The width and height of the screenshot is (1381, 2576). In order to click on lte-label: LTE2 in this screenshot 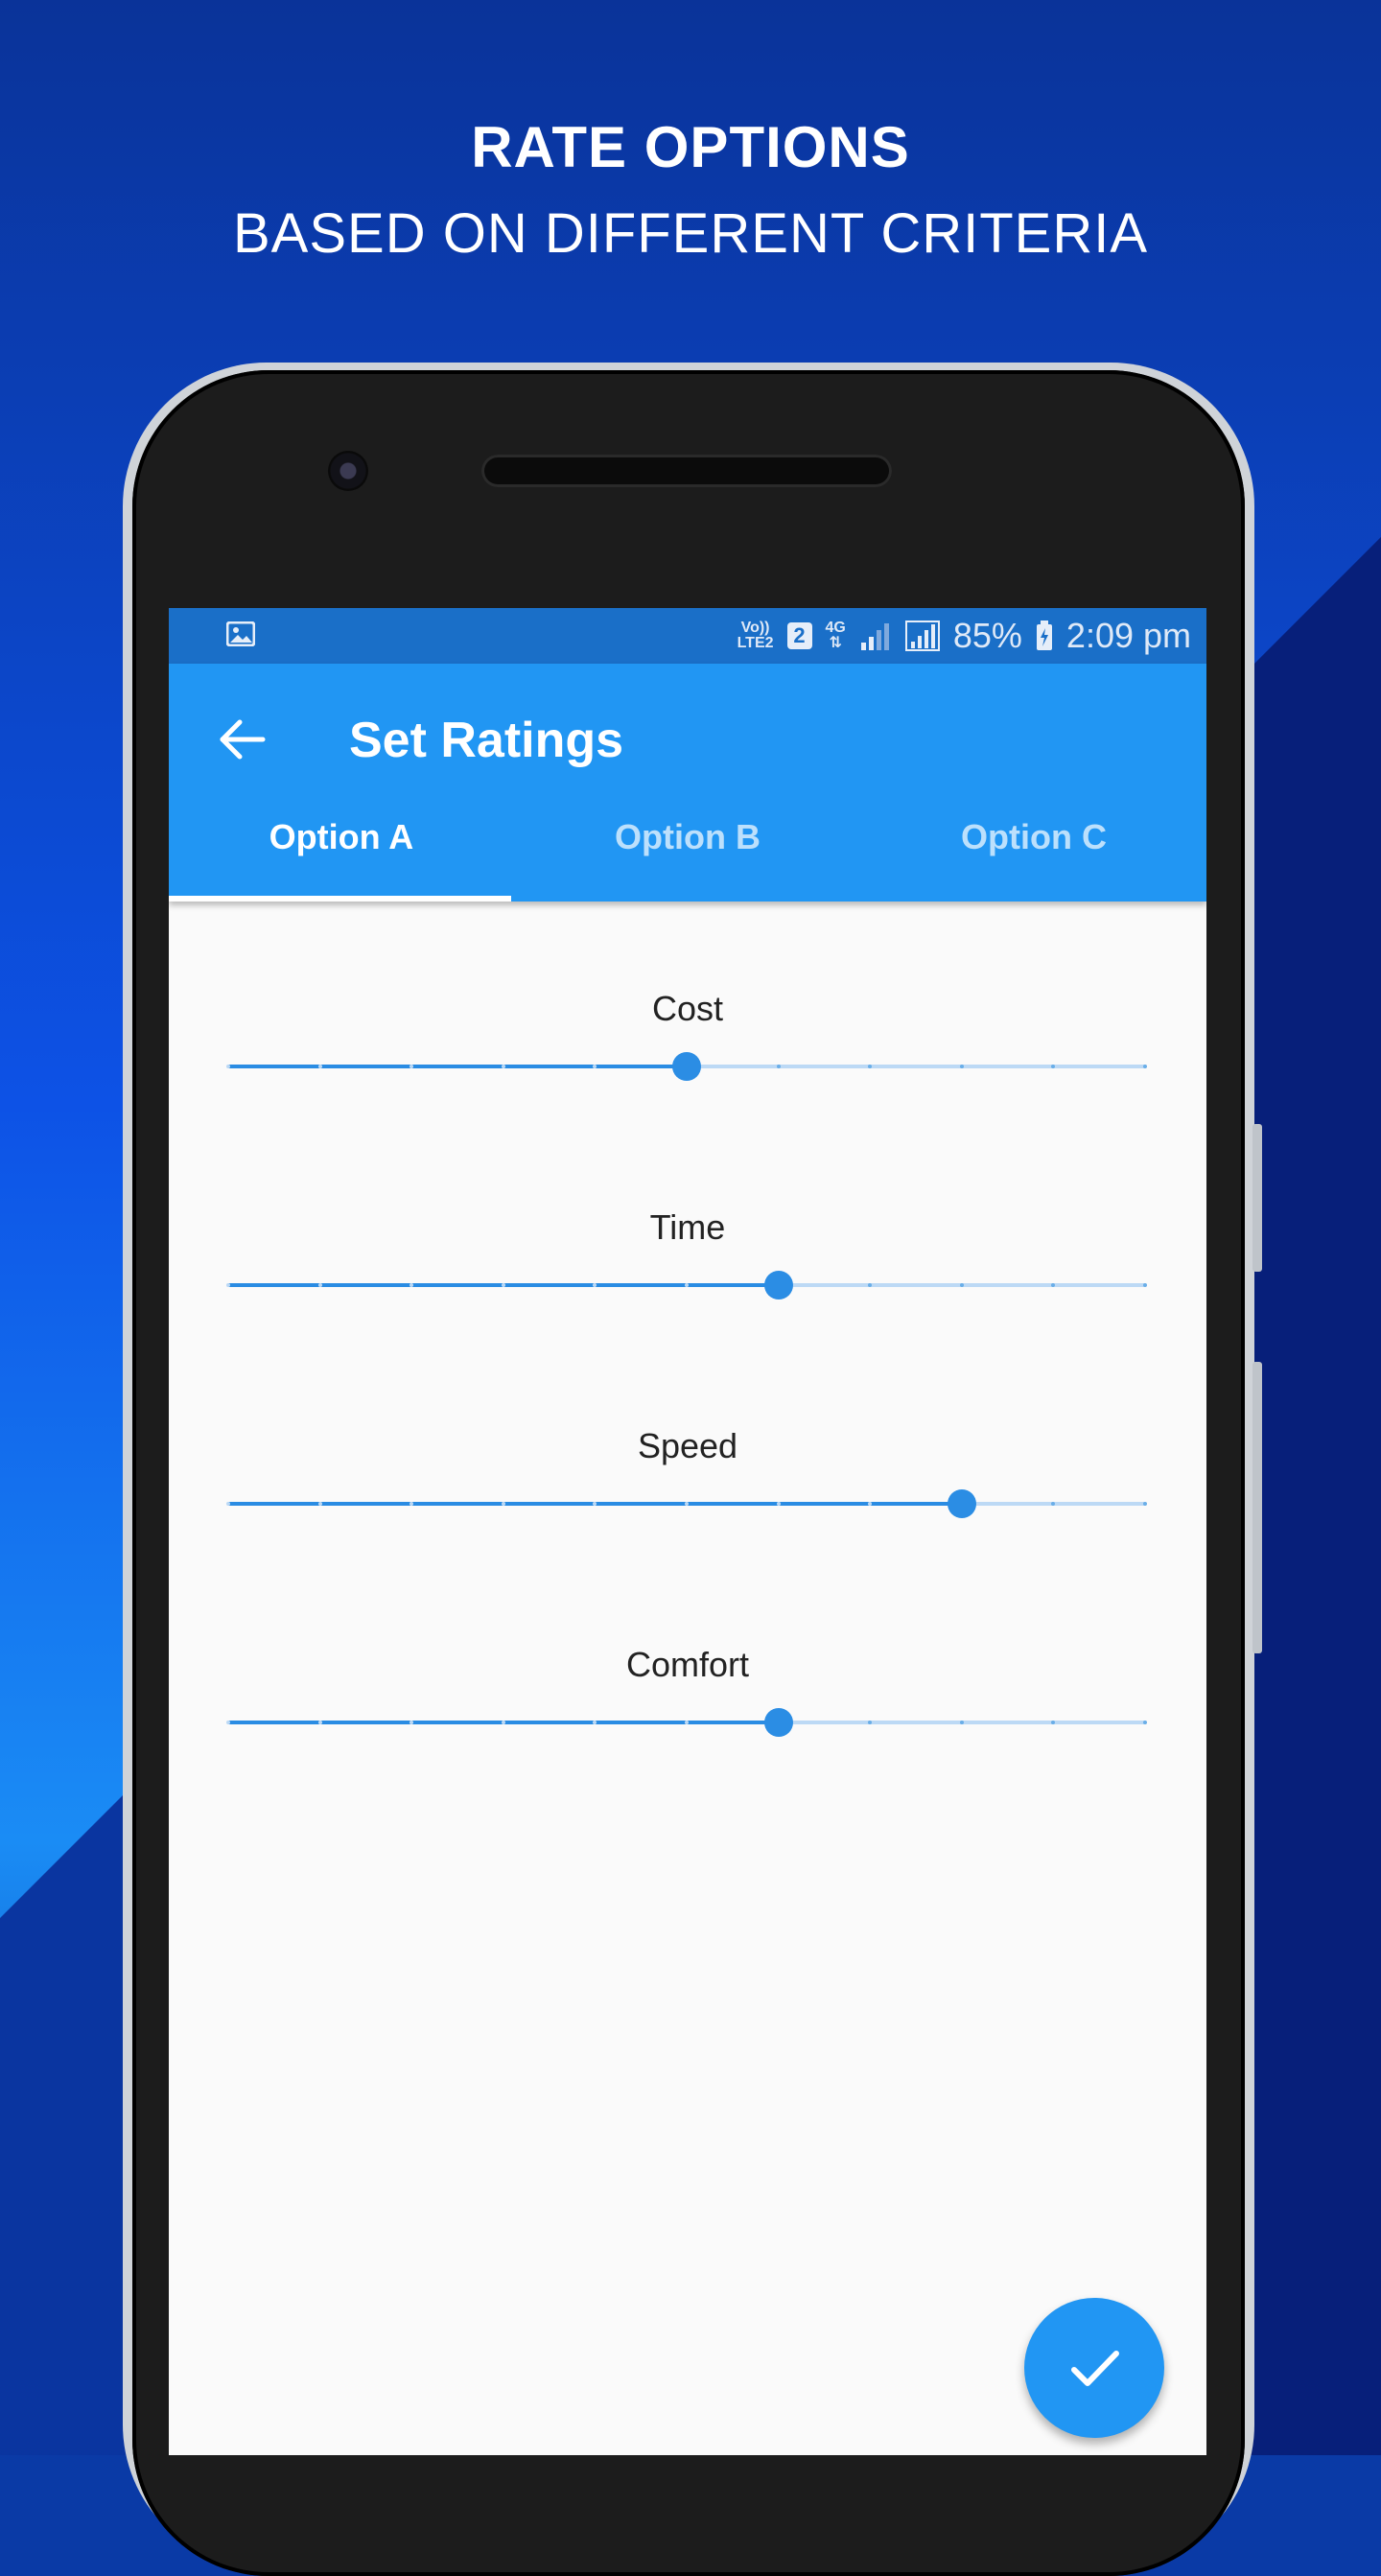, I will do `click(755, 643)`.